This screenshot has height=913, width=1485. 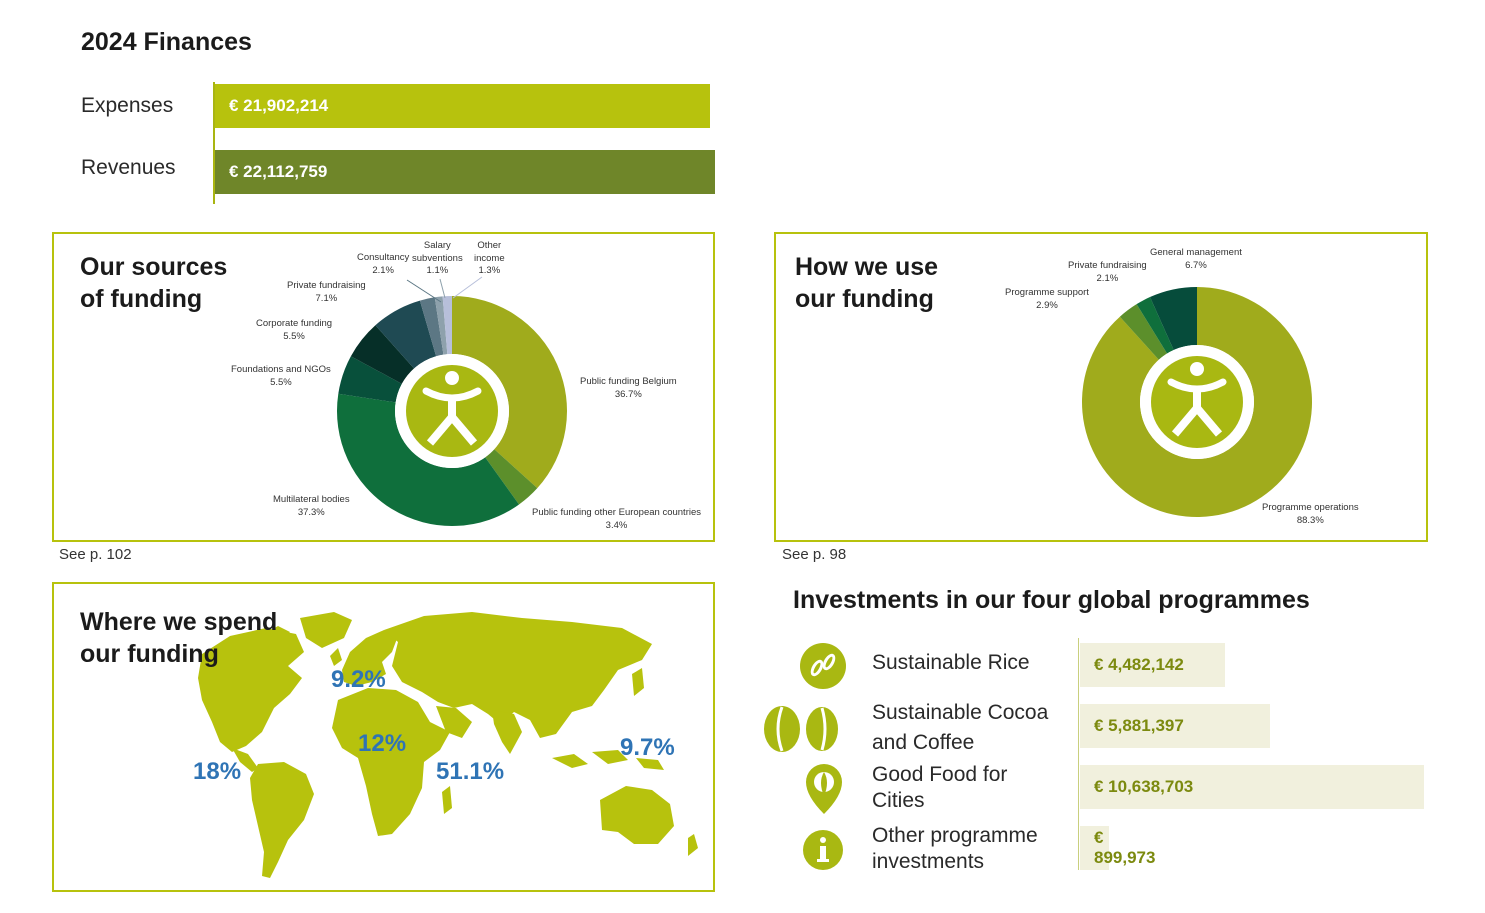 What do you see at coordinates (1310, 520) in the screenshot?
I see `slice-label-value: 88.3%` at bounding box center [1310, 520].